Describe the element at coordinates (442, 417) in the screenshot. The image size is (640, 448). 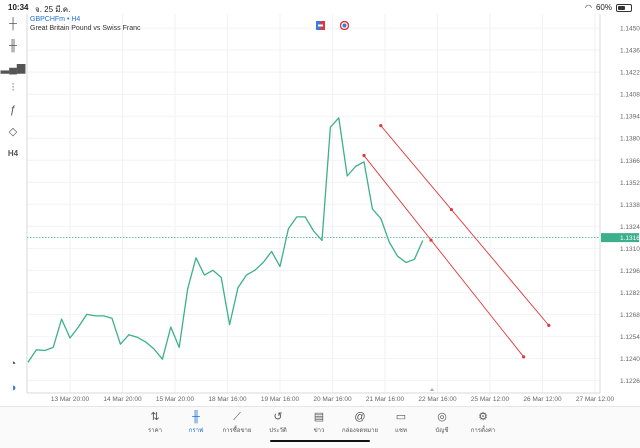
I see `accounts-icon: ◎` at that location.